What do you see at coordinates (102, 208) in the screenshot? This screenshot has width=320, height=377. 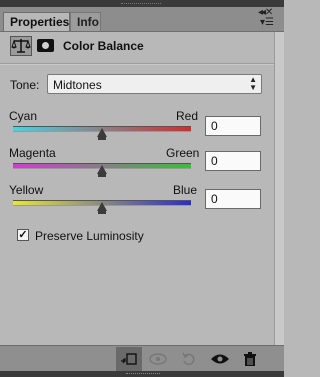 I see `yellow-blue-slider-thumb` at bounding box center [102, 208].